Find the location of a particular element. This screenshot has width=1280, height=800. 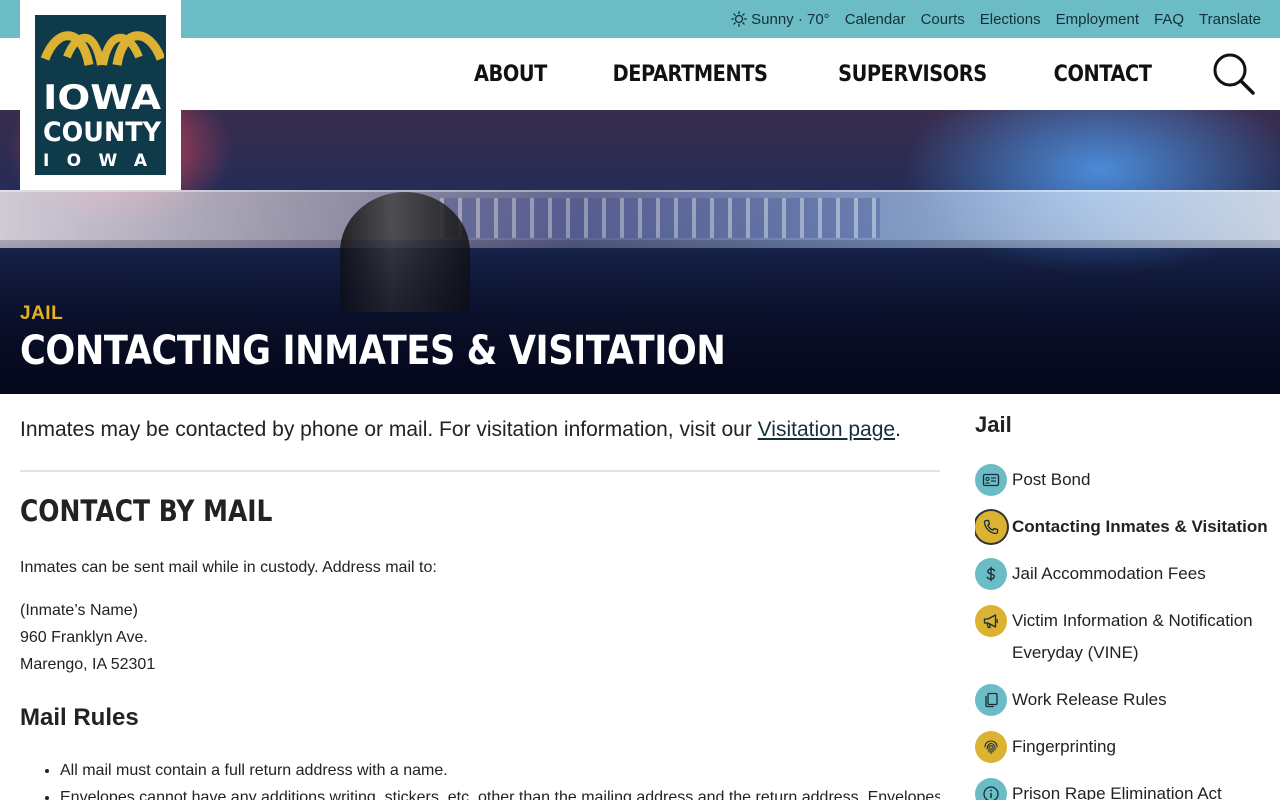

utility-link-courts: Courts is located at coordinates (943, 19).